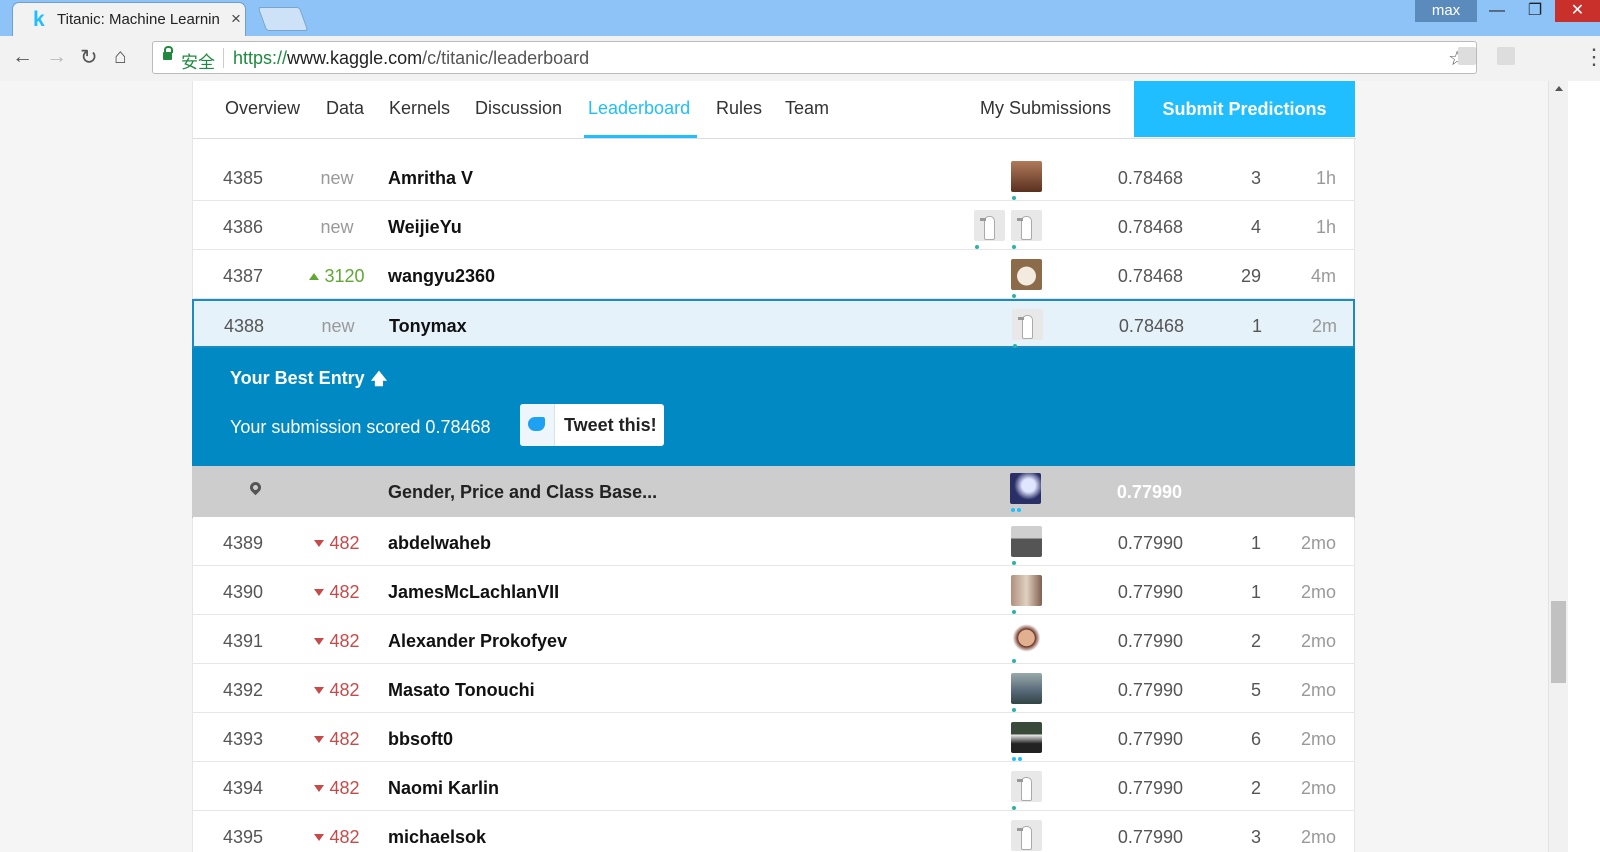  What do you see at coordinates (1255, 543) in the screenshot?
I see `row-entries: 1` at bounding box center [1255, 543].